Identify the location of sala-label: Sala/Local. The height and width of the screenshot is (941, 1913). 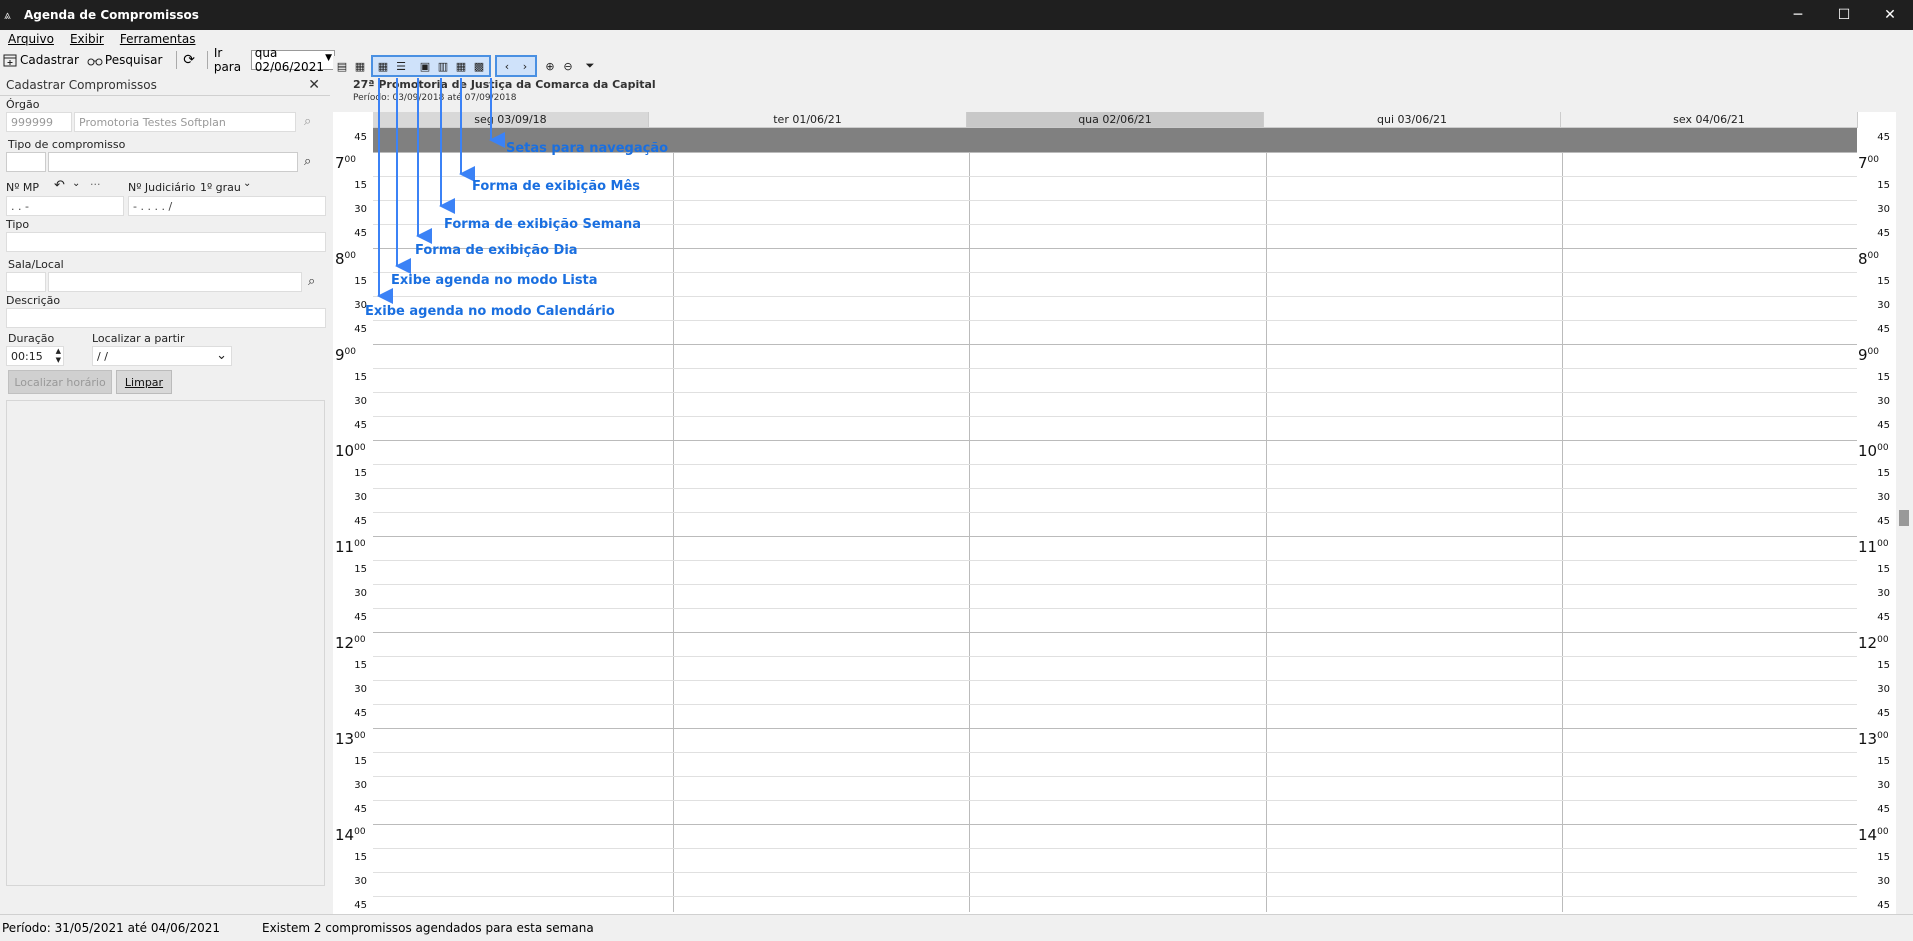
(36, 264).